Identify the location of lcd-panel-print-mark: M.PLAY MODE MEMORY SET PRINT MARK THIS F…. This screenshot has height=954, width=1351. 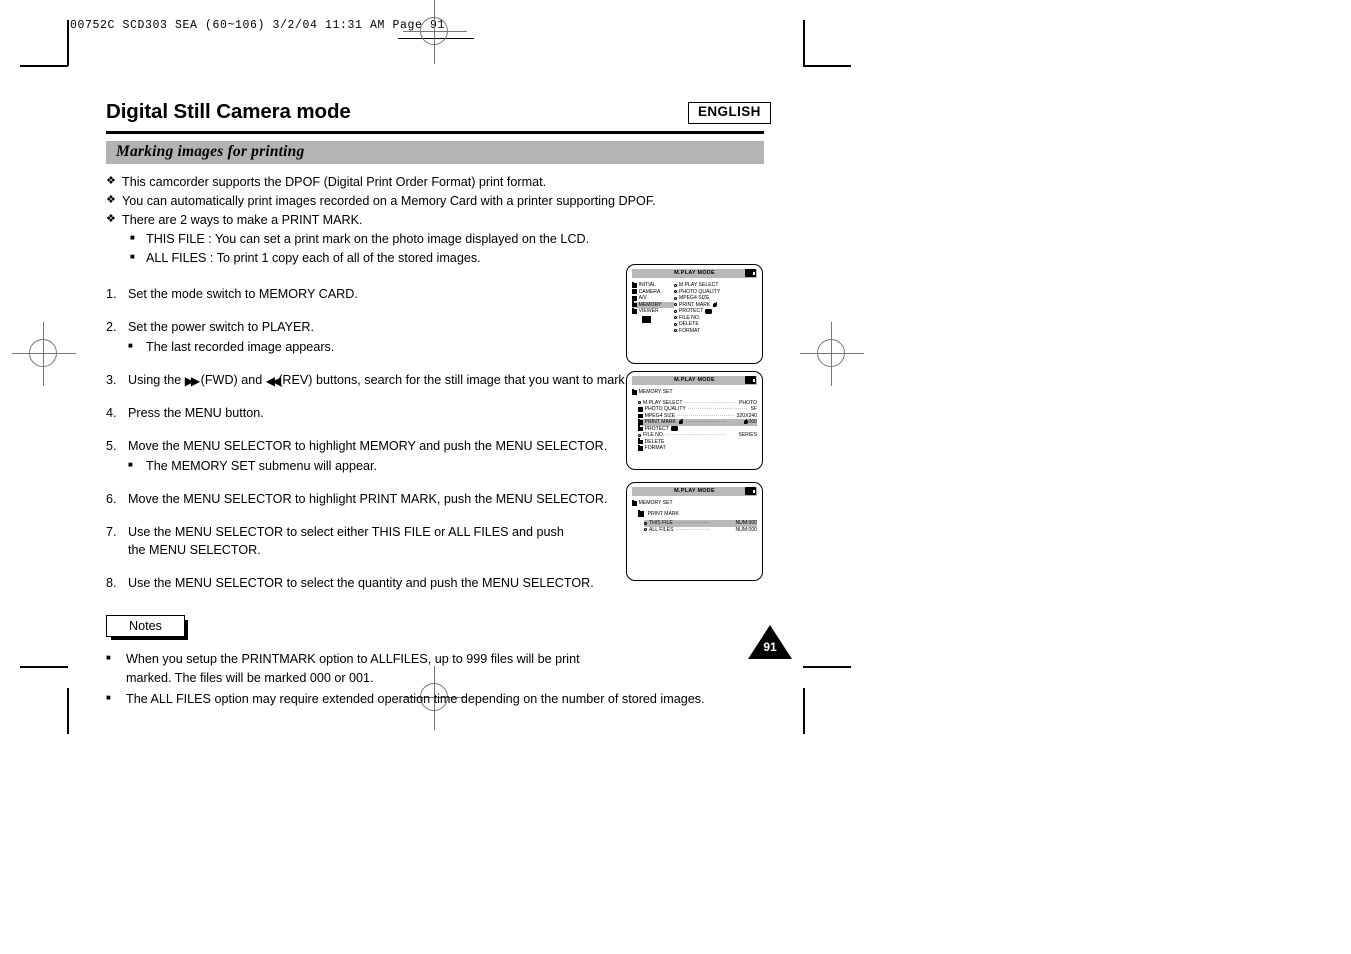
(694, 531).